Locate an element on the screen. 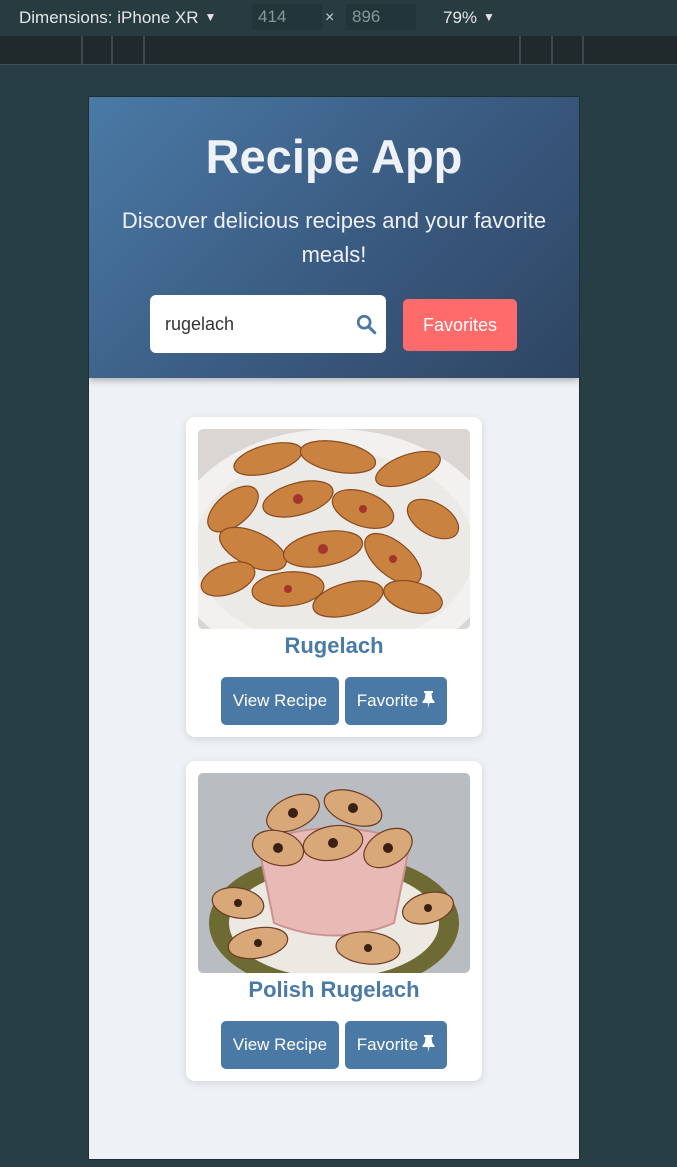 The image size is (677, 1167). device-dimensions-label: Dimensions: iPhone XR is located at coordinates (109, 17).